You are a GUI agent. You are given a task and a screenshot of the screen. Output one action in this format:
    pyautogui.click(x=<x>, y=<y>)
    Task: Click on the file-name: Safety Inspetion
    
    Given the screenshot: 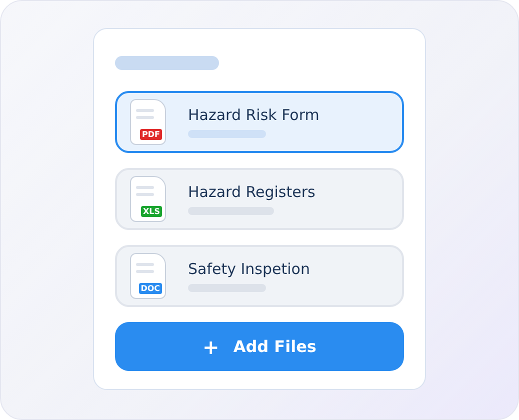 What is the action you would take?
    pyautogui.click(x=249, y=269)
    